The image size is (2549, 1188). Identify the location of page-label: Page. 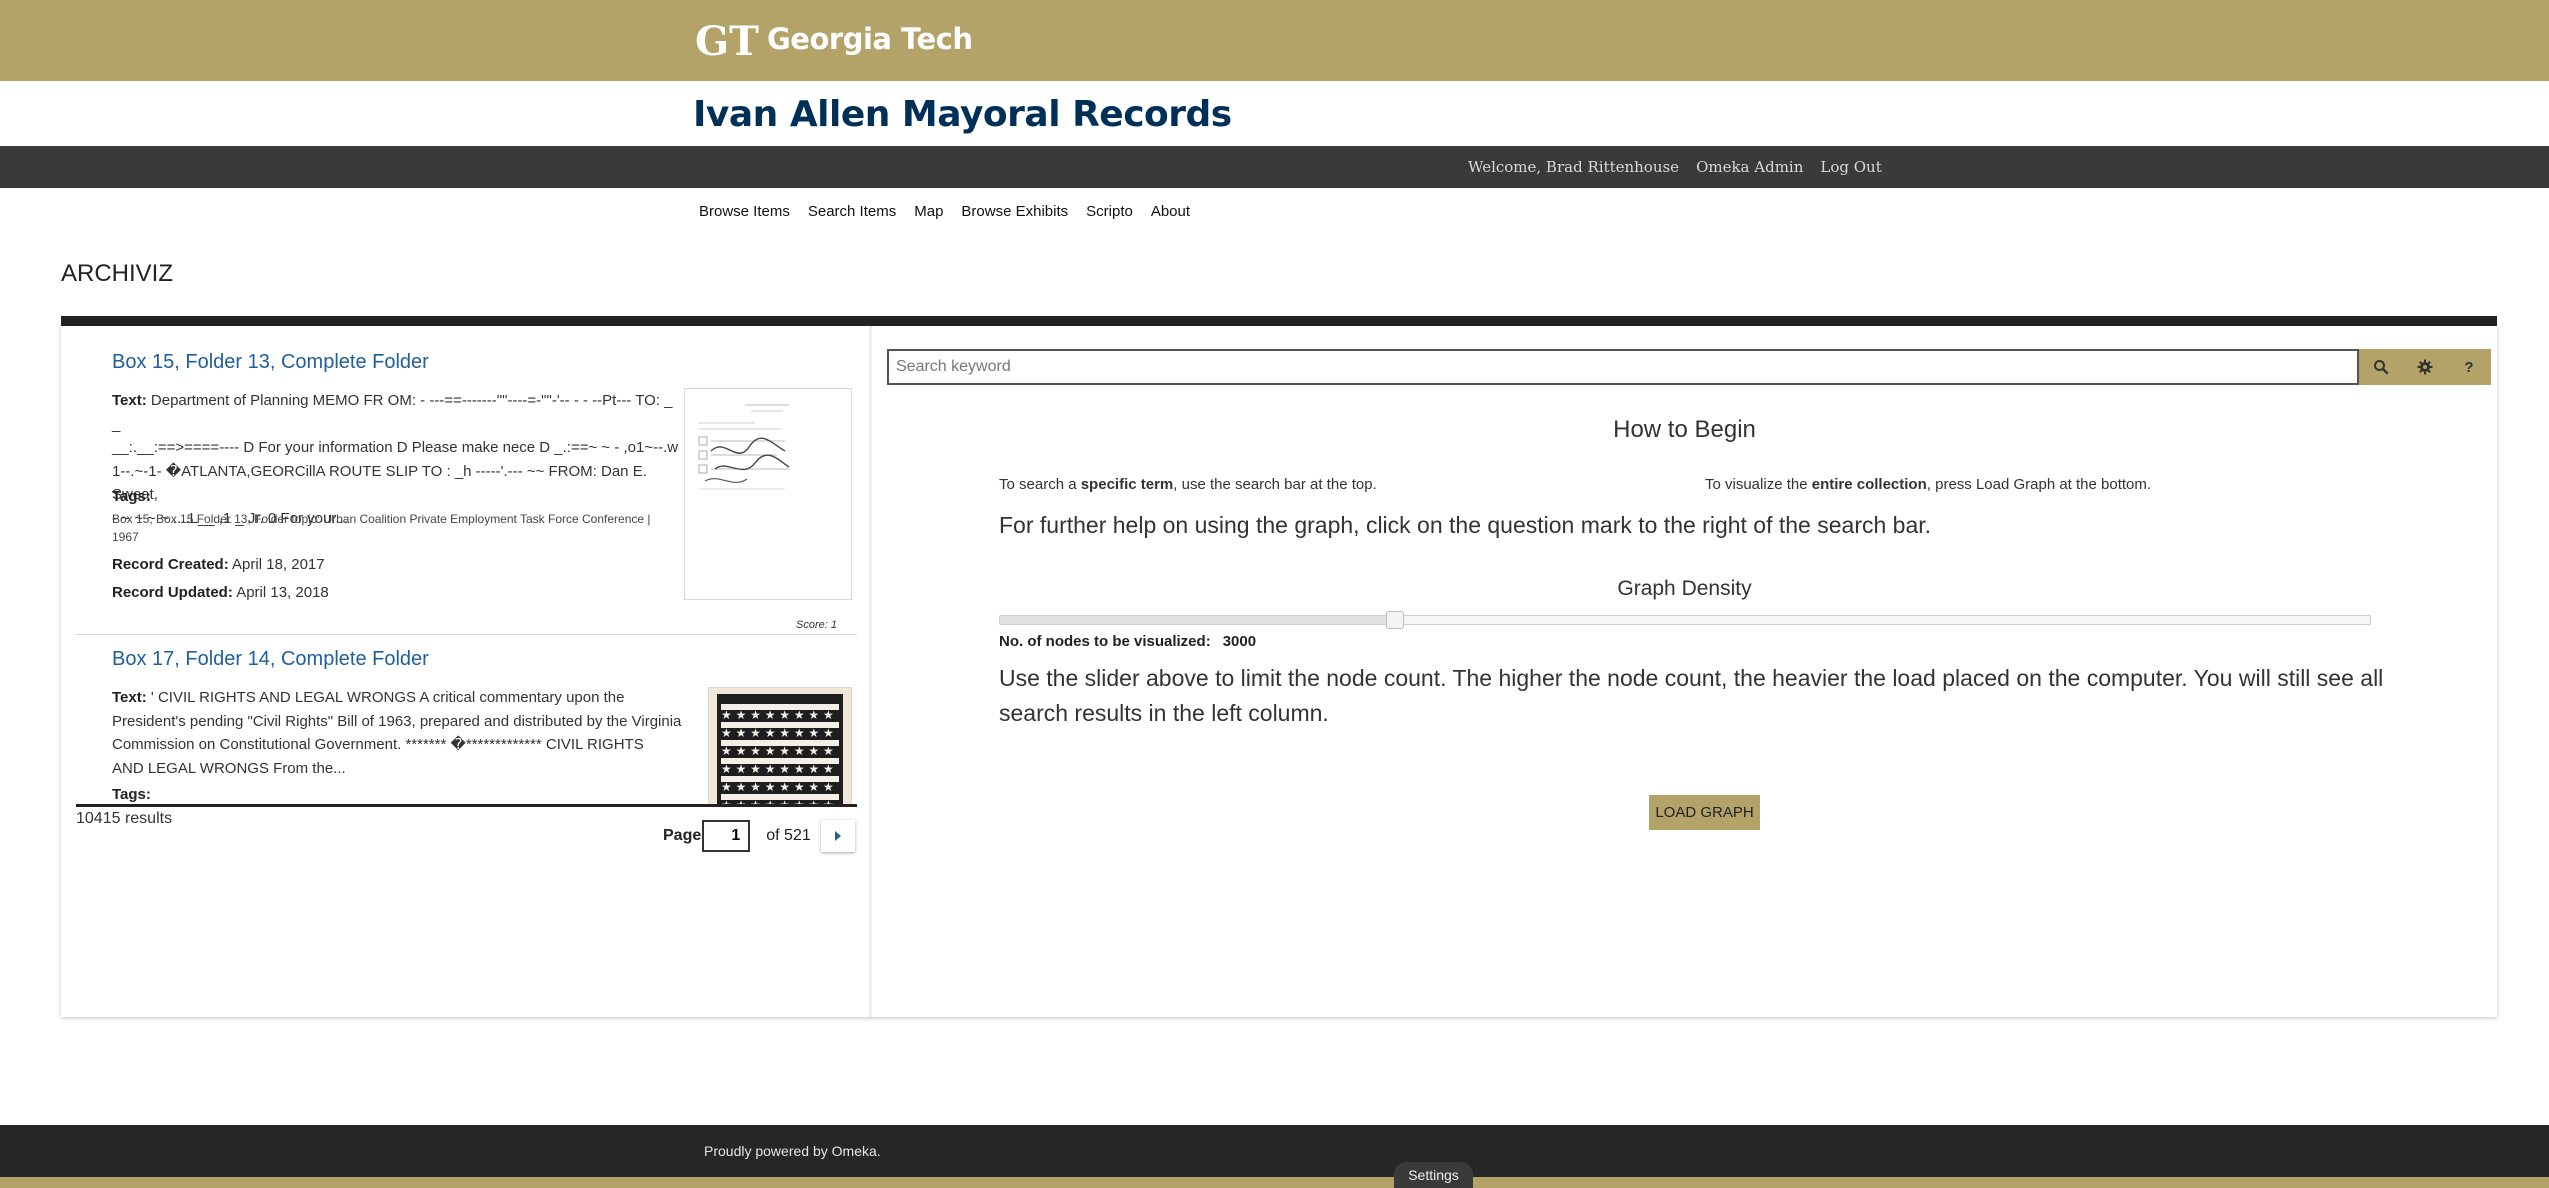
(682, 835).